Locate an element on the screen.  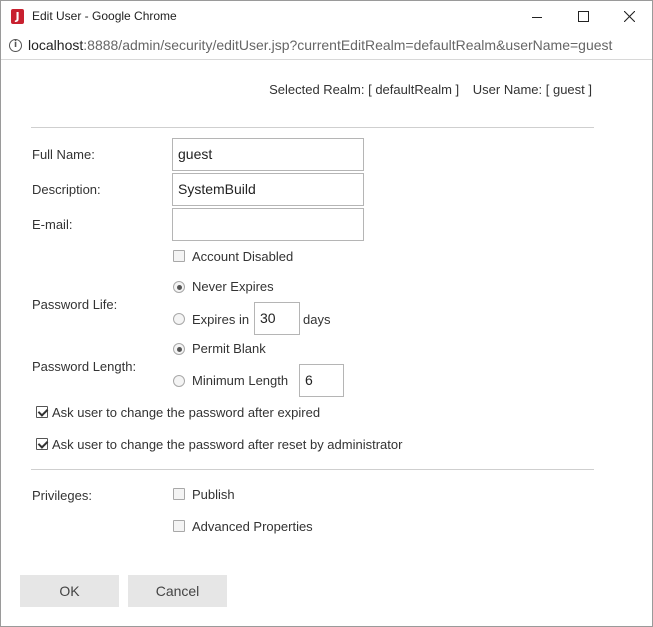
expires-in-days-input: 30 is located at coordinates (277, 318).